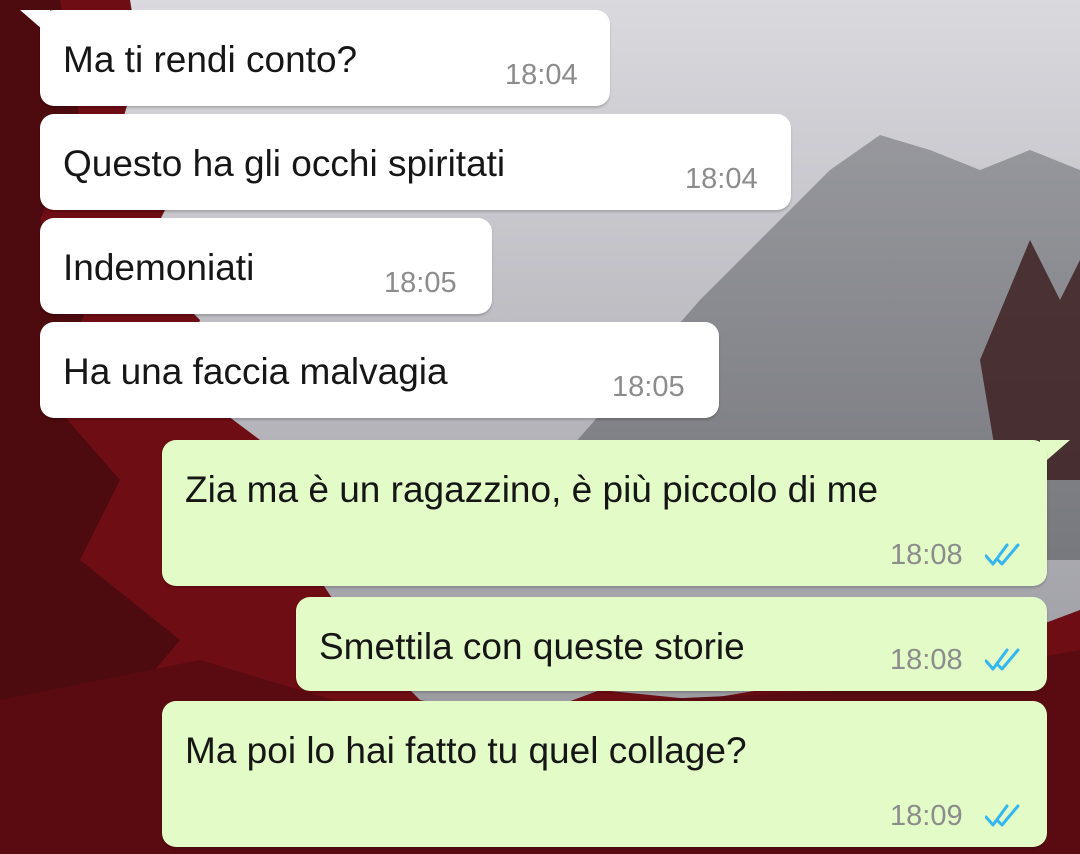 This screenshot has height=854, width=1080. I want to click on message-time: 18:09, so click(926, 816).